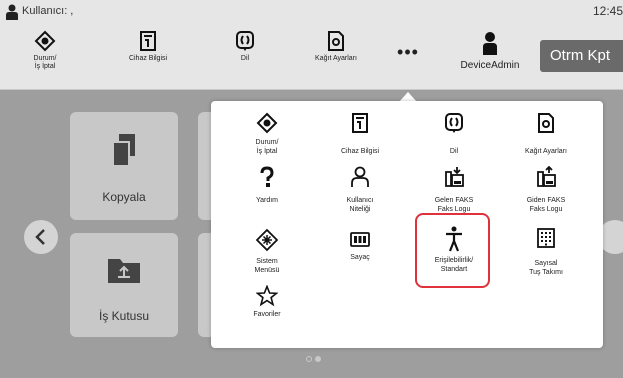 Image resolution: width=623 pixels, height=378 pixels. What do you see at coordinates (581, 56) in the screenshot?
I see `logout-button: Otrm Kpt` at bounding box center [581, 56].